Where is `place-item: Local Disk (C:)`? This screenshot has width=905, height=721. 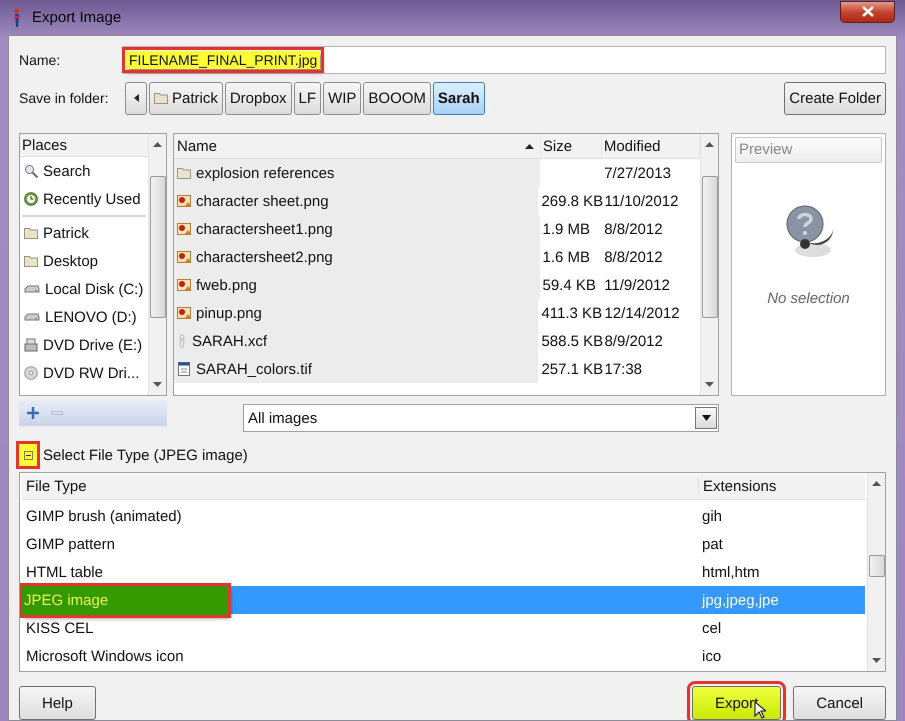 place-item: Local Disk (C:) is located at coordinates (84, 289).